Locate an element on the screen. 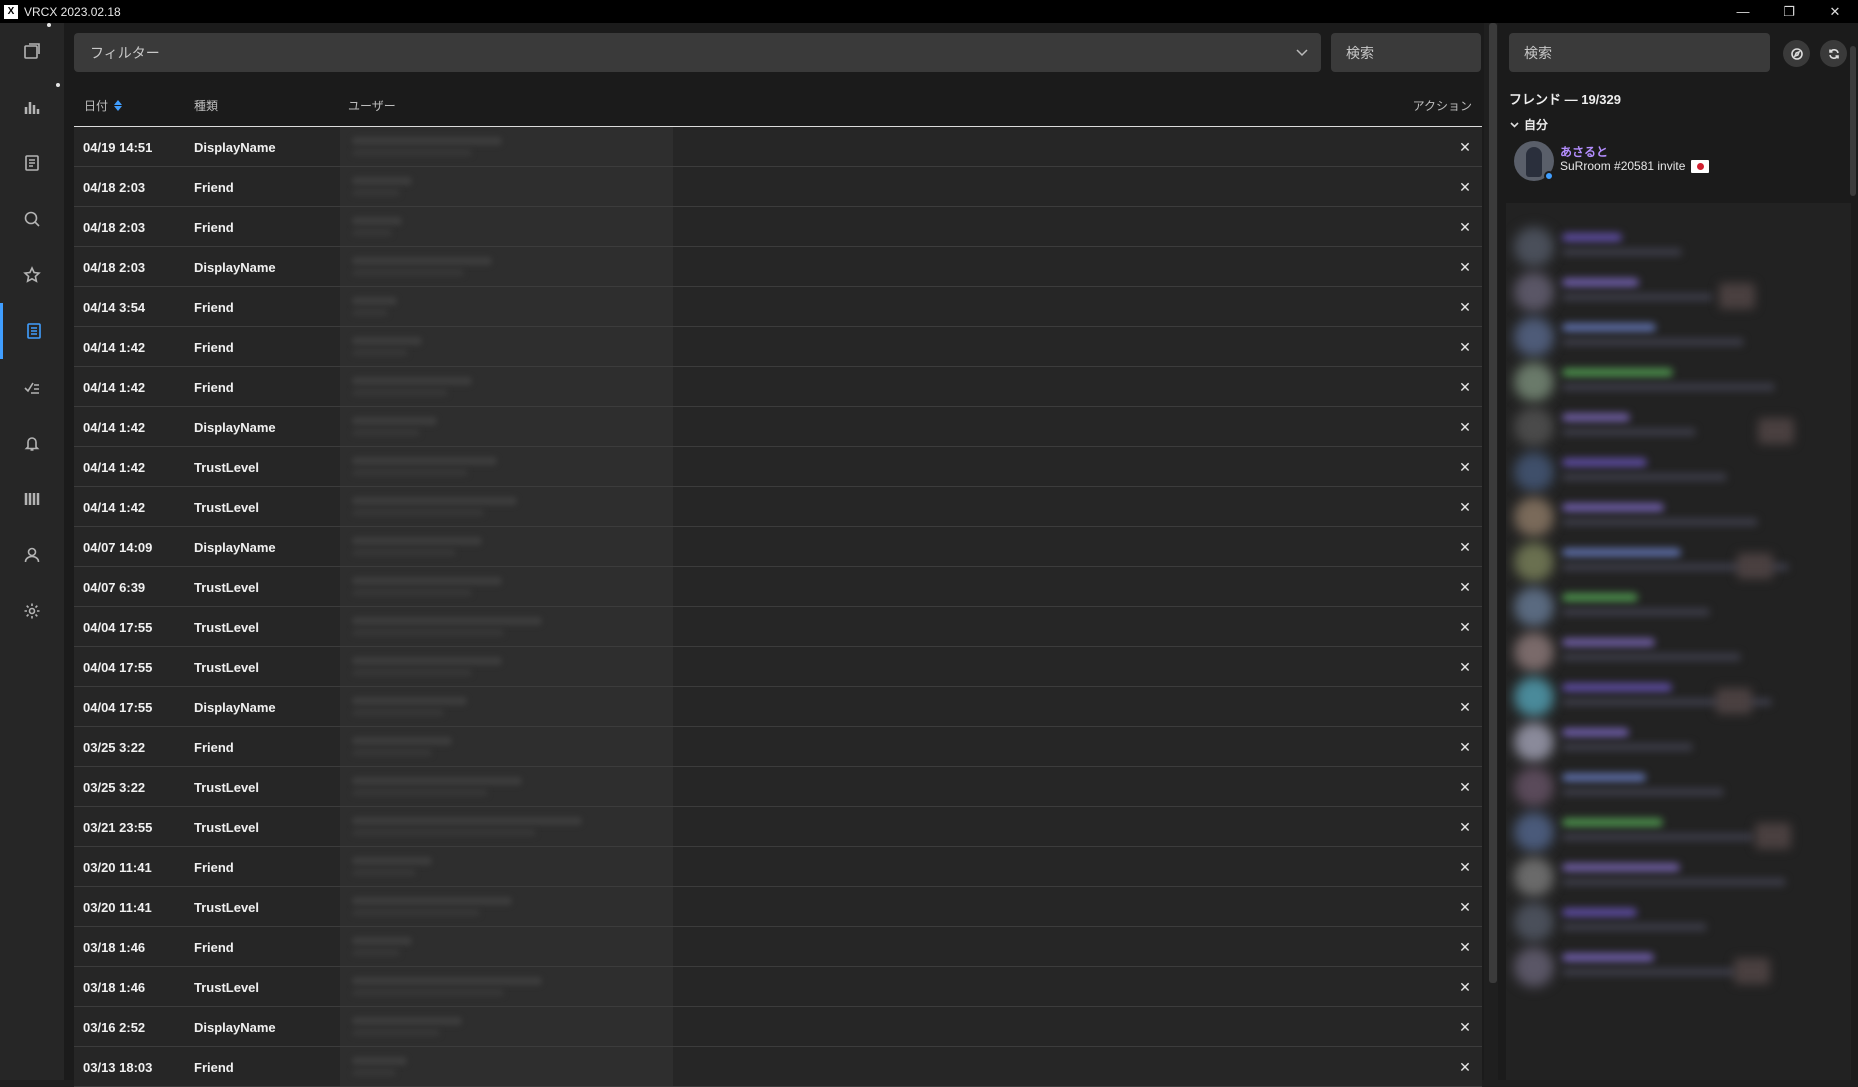 The image size is (1858, 1087). sidebar-item-charts is located at coordinates (32, 107).